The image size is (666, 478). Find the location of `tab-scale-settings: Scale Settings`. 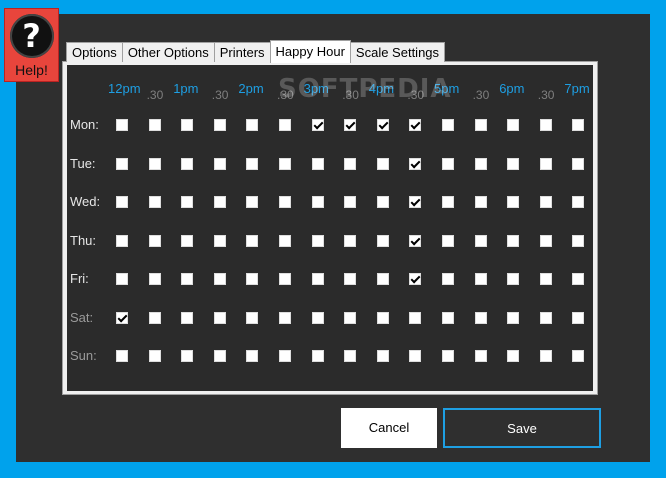

tab-scale-settings: Scale Settings is located at coordinates (397, 52).